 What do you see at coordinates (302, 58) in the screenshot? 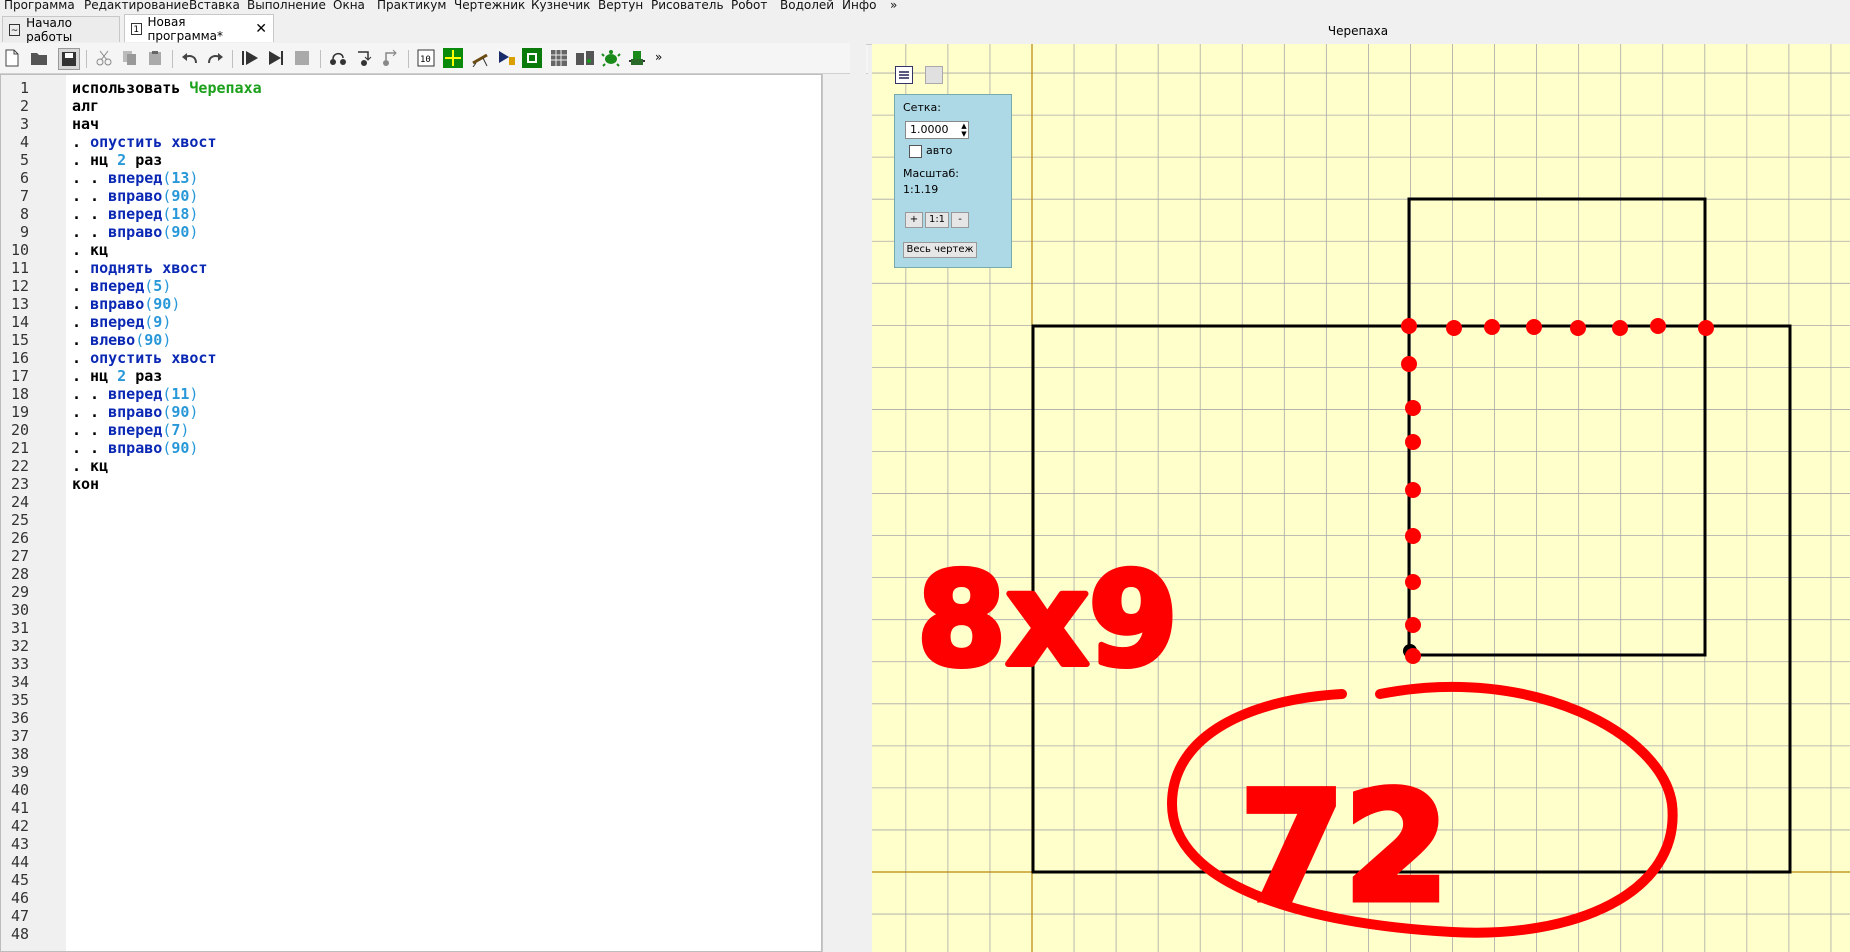
I see `stop-icon` at bounding box center [302, 58].